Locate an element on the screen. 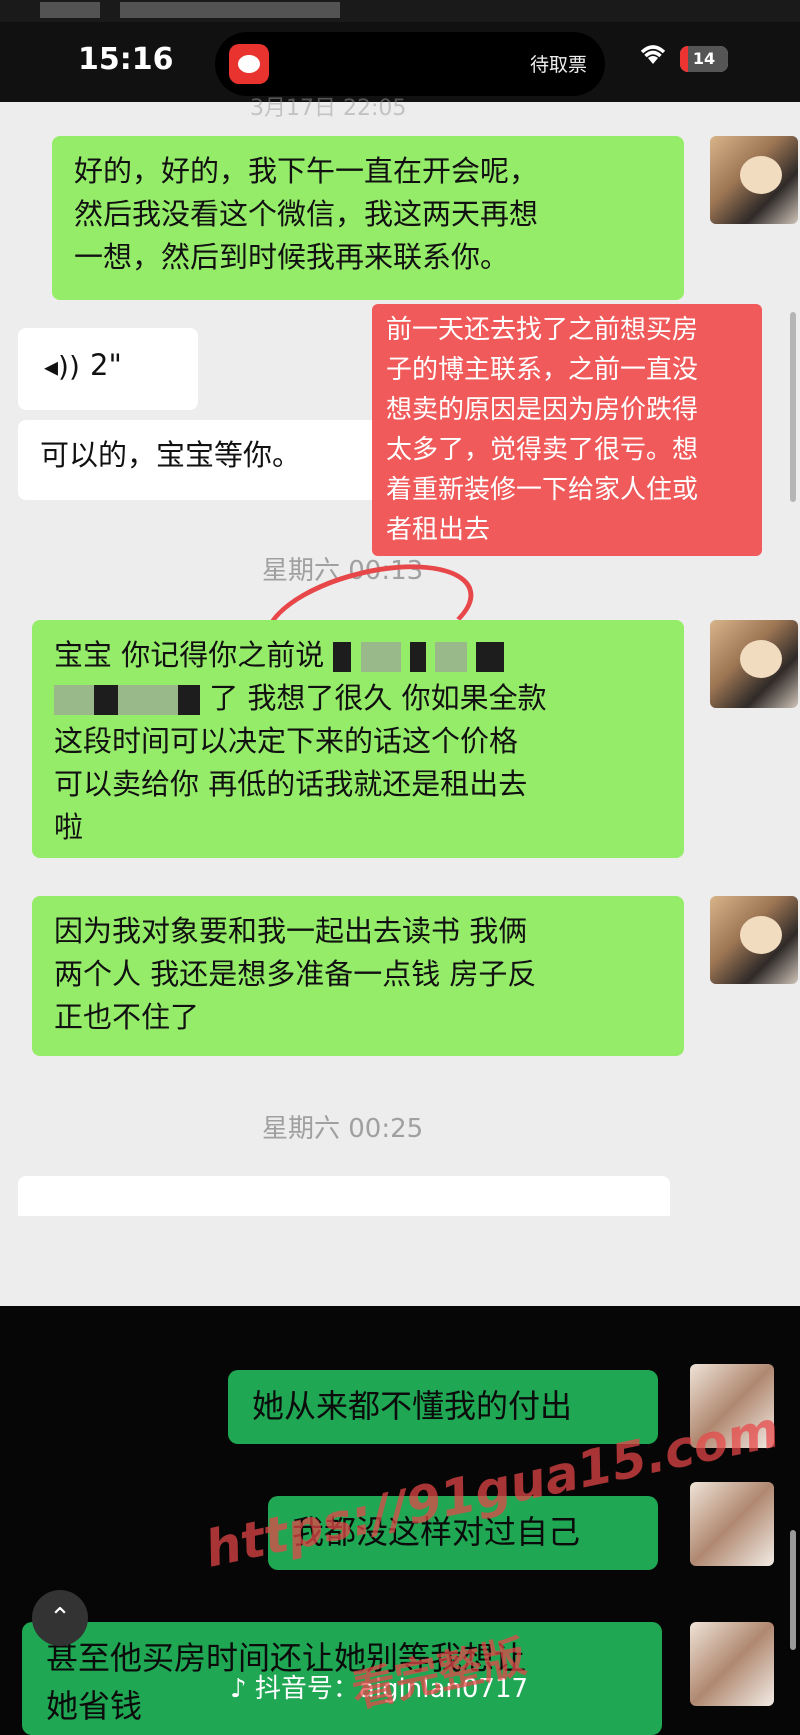 This screenshot has width=800, height=1735. voice-duration: 2" is located at coordinates (106, 365).